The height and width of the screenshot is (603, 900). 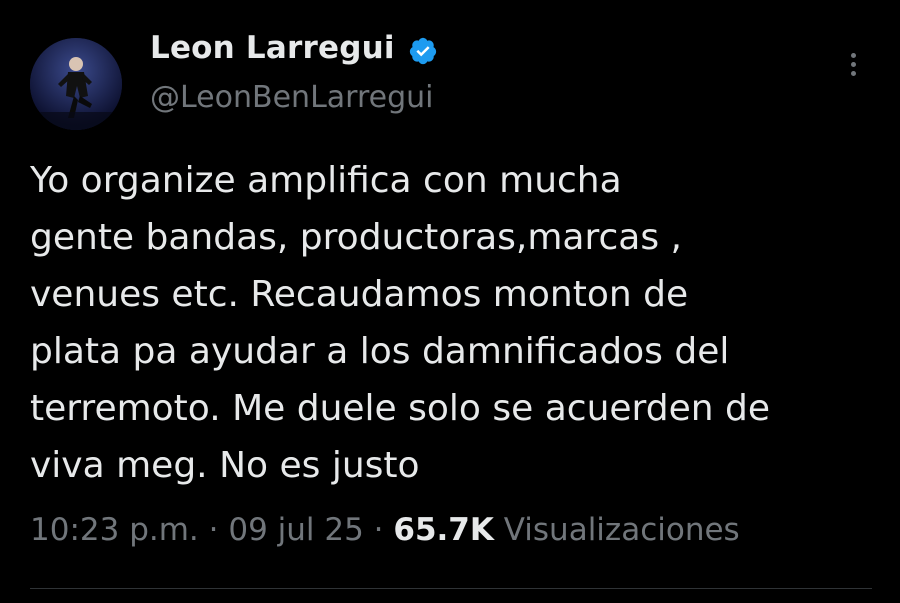 What do you see at coordinates (292, 97) in the screenshot?
I see `author-handle: @LeonBenLarregui` at bounding box center [292, 97].